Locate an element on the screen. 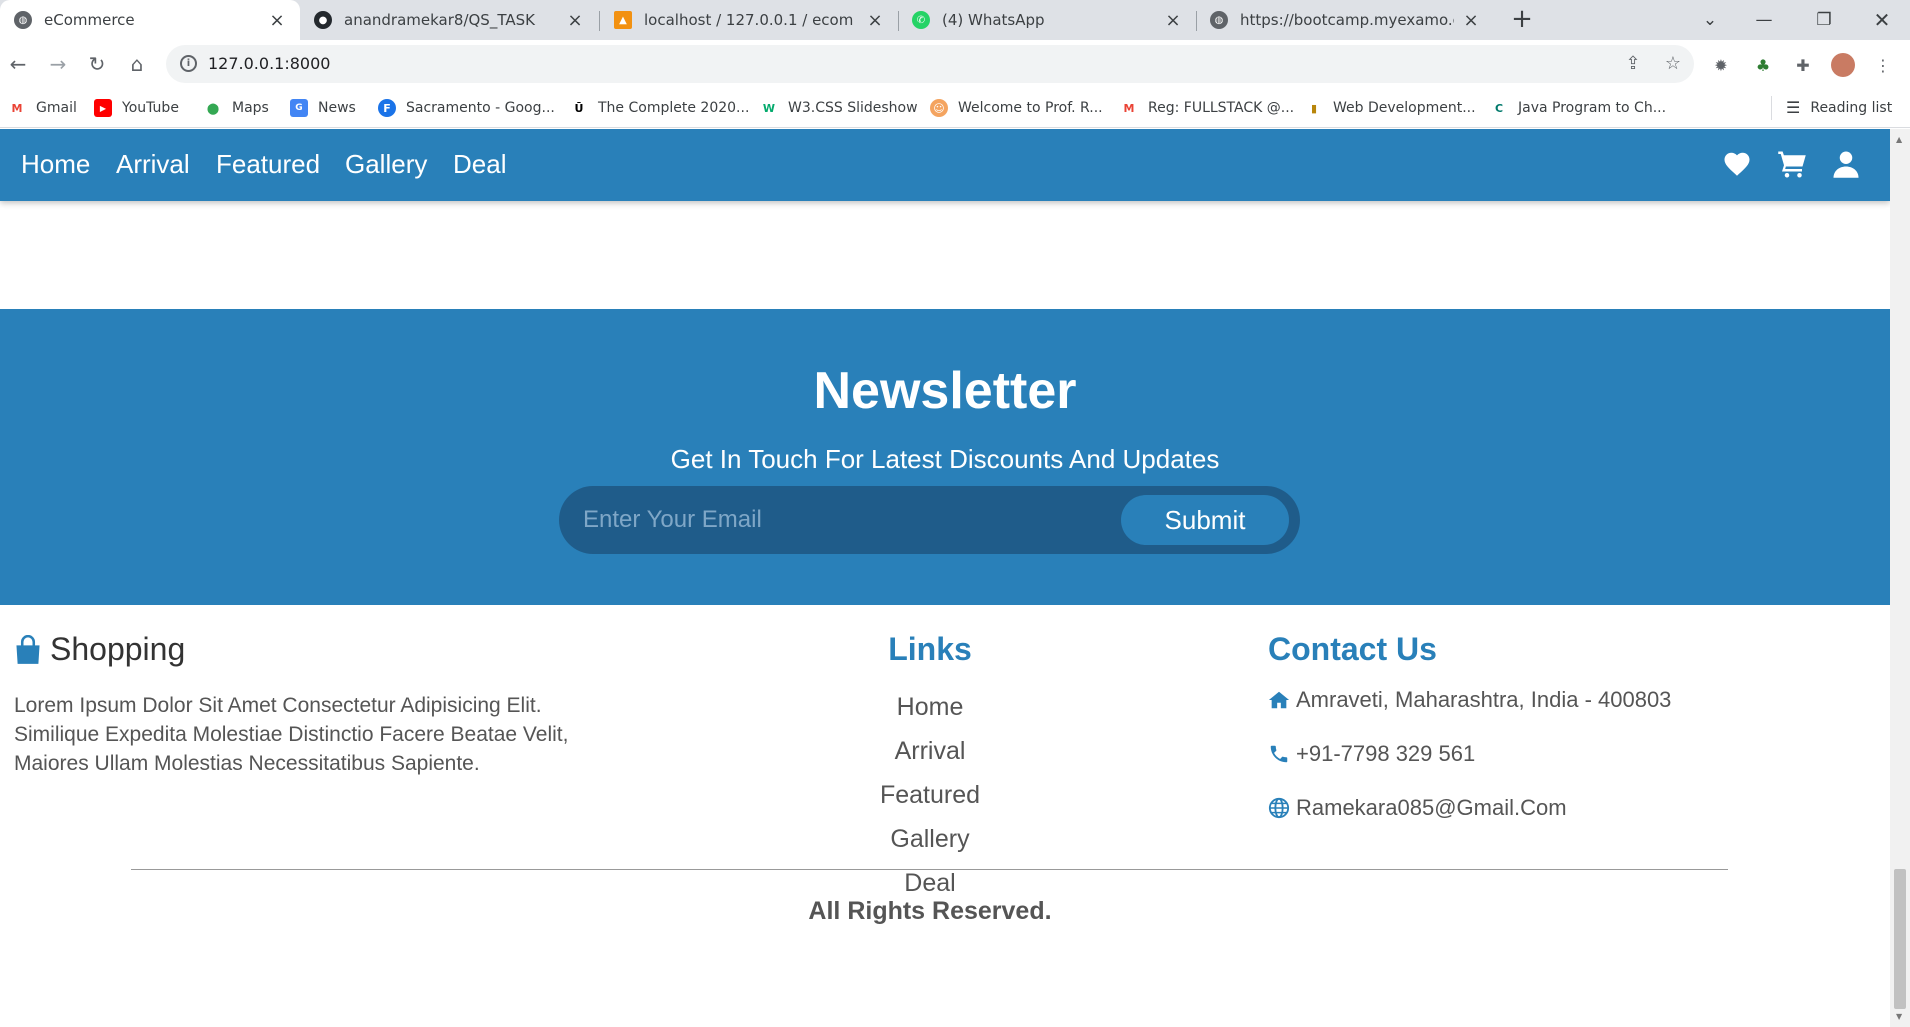  globe-icon: ◍ is located at coordinates (23, 20).